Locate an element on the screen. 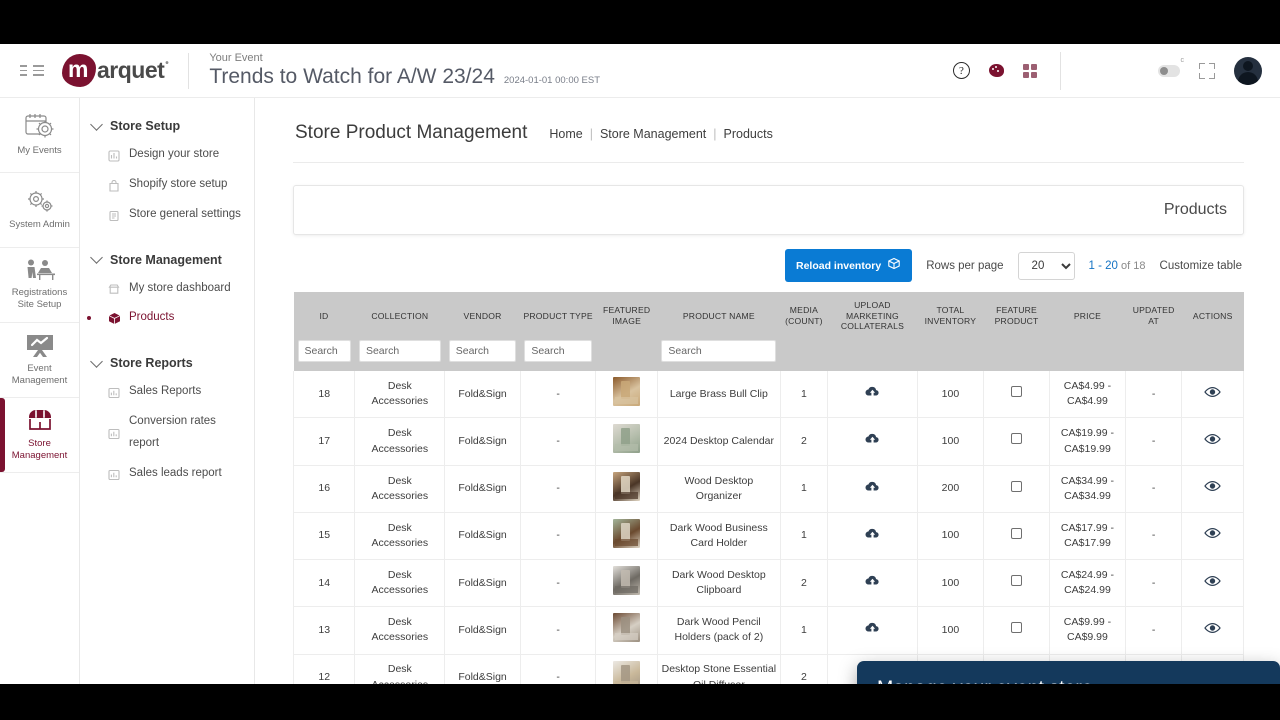 This screenshot has width=1280, height=720. rail-item-system-admin: System Admin is located at coordinates (39, 210).